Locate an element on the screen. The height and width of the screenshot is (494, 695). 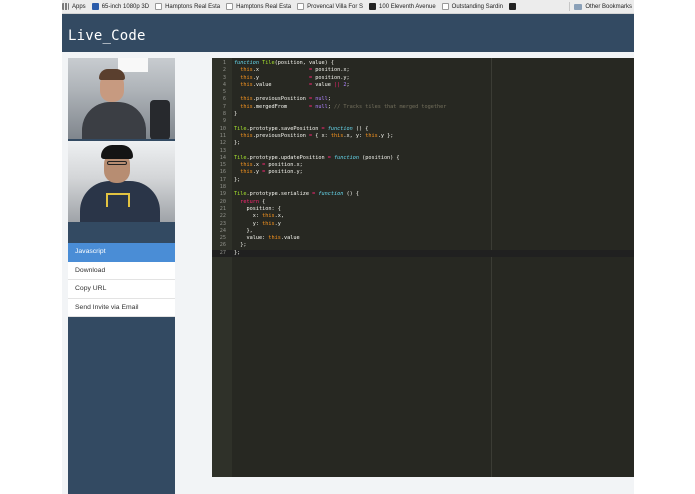
code-text: } is located at coordinates (236, 114).